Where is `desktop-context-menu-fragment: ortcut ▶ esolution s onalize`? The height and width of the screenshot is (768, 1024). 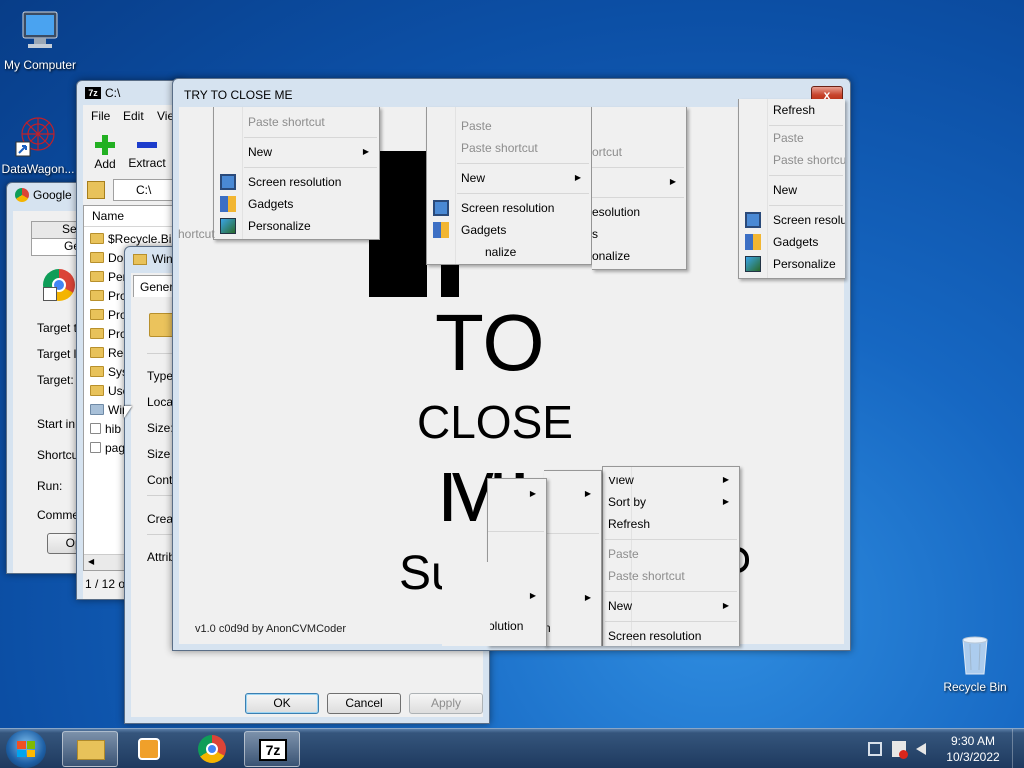 desktop-context-menu-fragment: ortcut ▶ esolution s onalize is located at coordinates (639, 188).